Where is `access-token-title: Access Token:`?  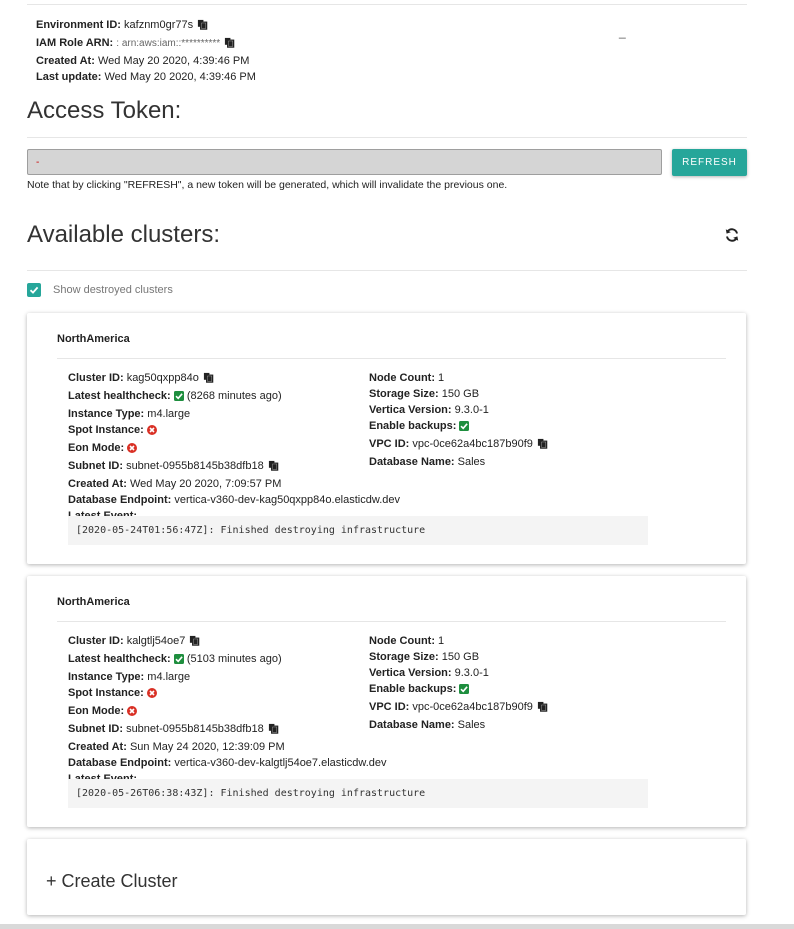
access-token-title: Access Token: is located at coordinates (104, 110).